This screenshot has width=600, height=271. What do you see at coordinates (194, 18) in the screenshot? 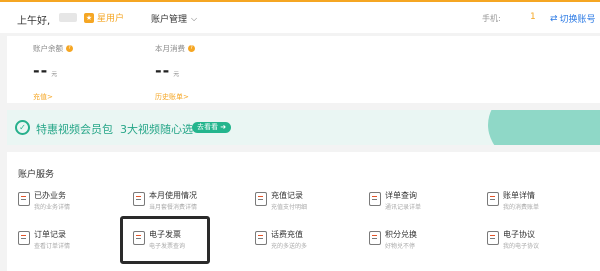
I see `chevron-down-icon: ⌵` at bounding box center [194, 18].